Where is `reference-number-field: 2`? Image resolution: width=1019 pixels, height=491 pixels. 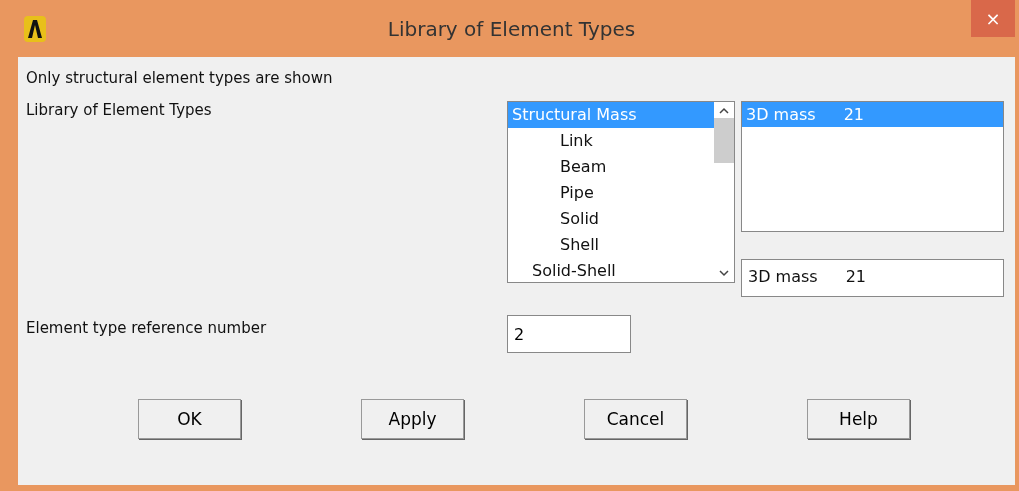
reference-number-field: 2 is located at coordinates (569, 334).